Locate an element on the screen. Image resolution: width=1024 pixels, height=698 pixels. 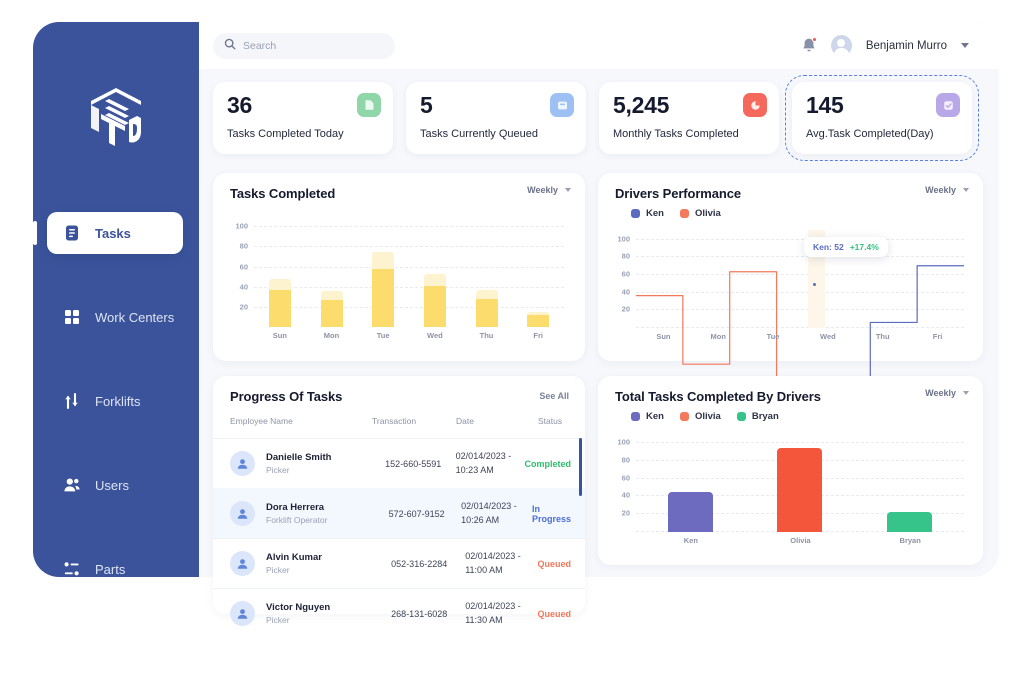
check-square-icon is located at coordinates (948, 105).